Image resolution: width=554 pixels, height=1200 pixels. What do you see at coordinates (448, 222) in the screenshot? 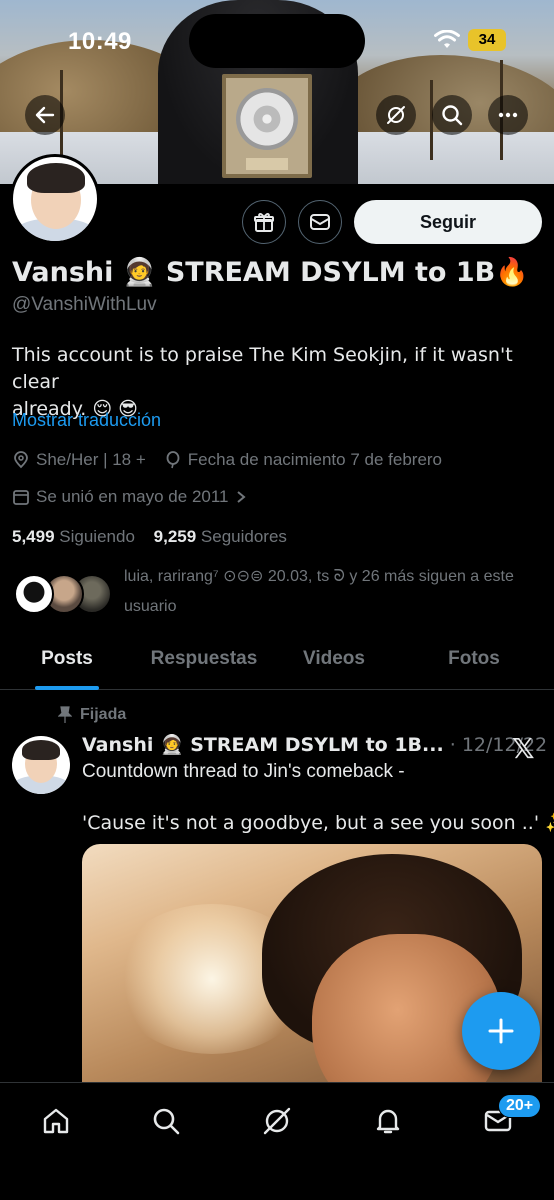
I see `follow-button: Seguir` at bounding box center [448, 222].